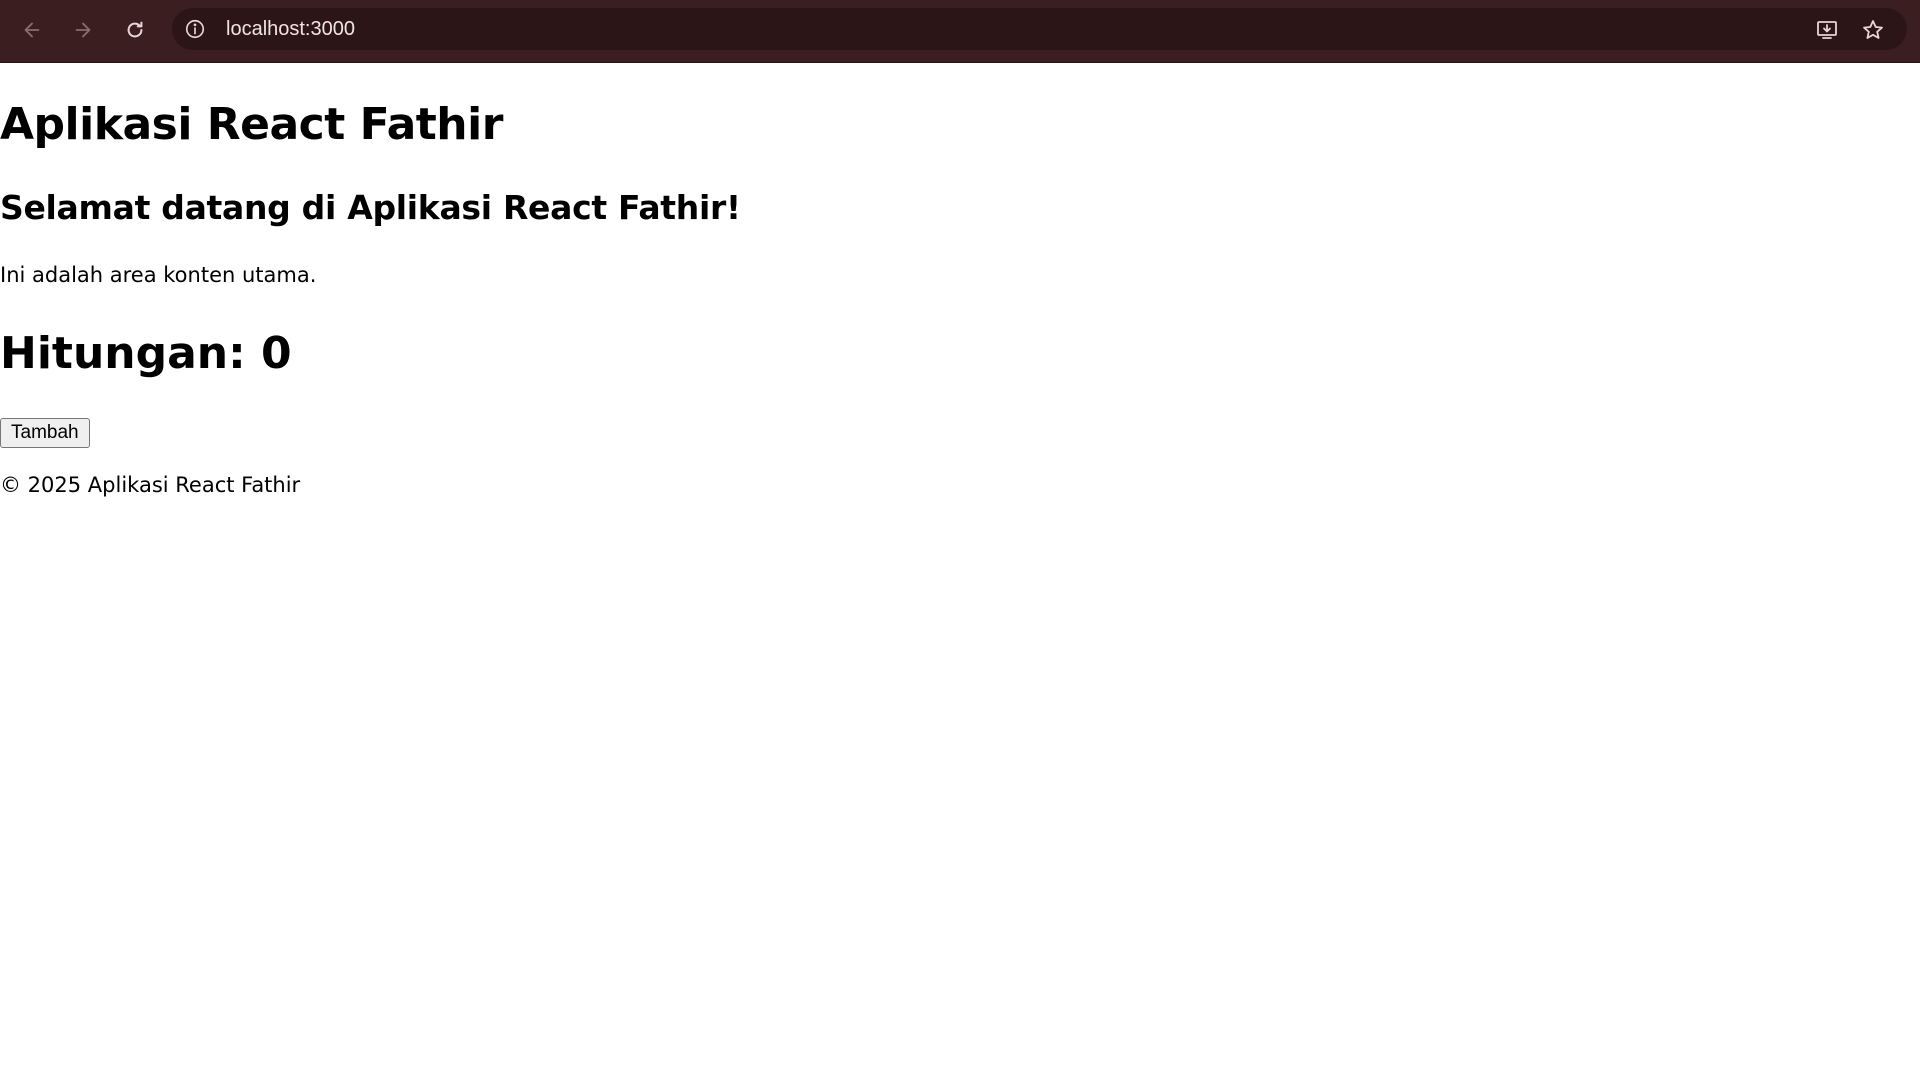  What do you see at coordinates (290, 29) in the screenshot?
I see `url-text: localhost:3000` at bounding box center [290, 29].